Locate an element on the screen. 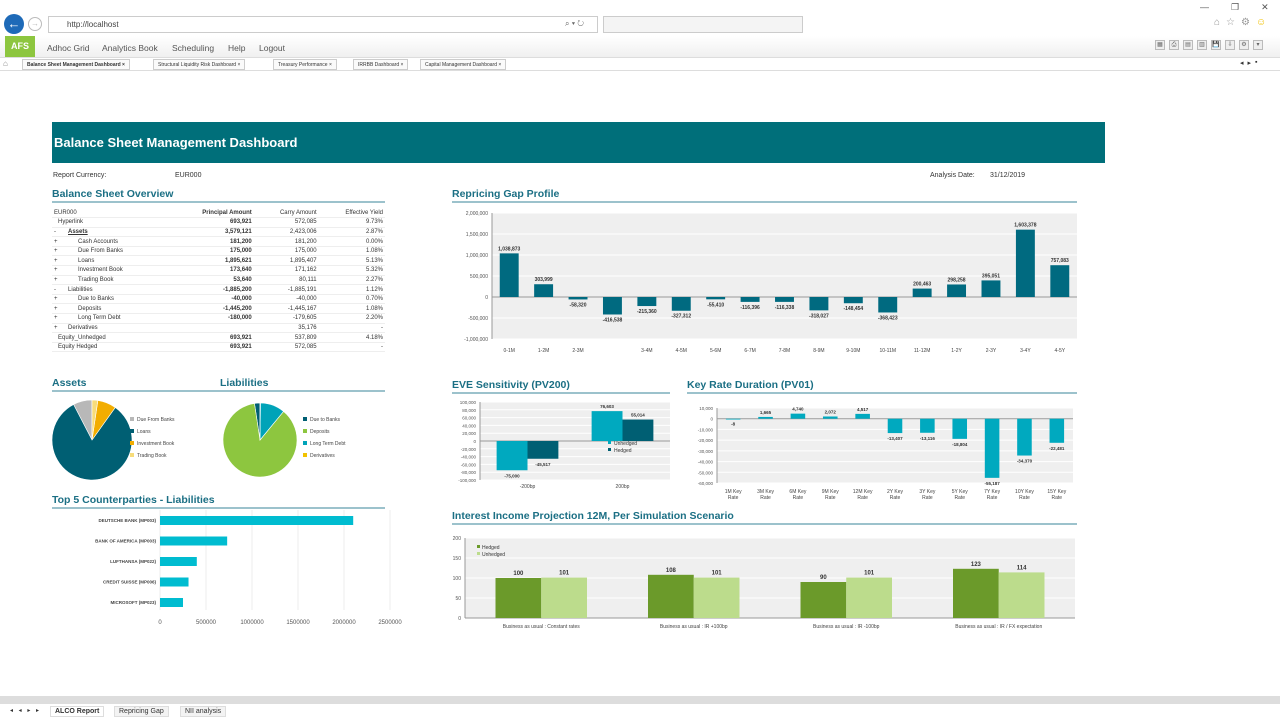 Image resolution: width=1280 pixels, height=720 pixels. favorites-icon: ☆ is located at coordinates (1230, 22).